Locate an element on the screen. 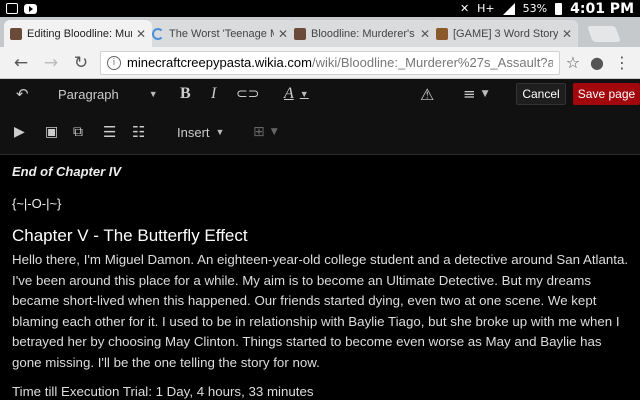 The height and width of the screenshot is (400, 640). tab-worst-teenage: The Worst 'Teenage Mut ✕ is located at coordinates (220, 33).